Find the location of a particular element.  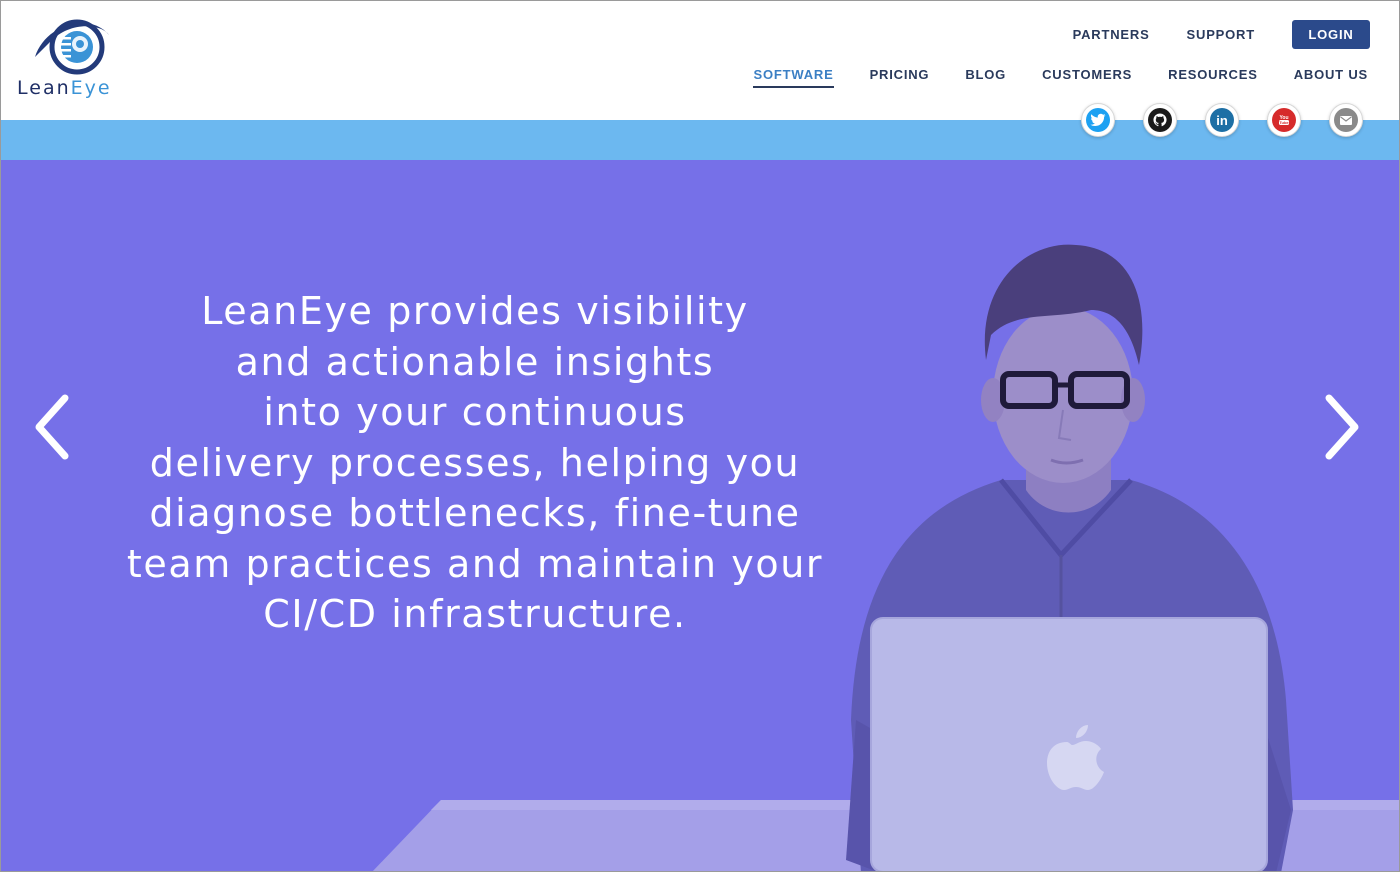

logo-word-lean: Lean is located at coordinates (44, 88).